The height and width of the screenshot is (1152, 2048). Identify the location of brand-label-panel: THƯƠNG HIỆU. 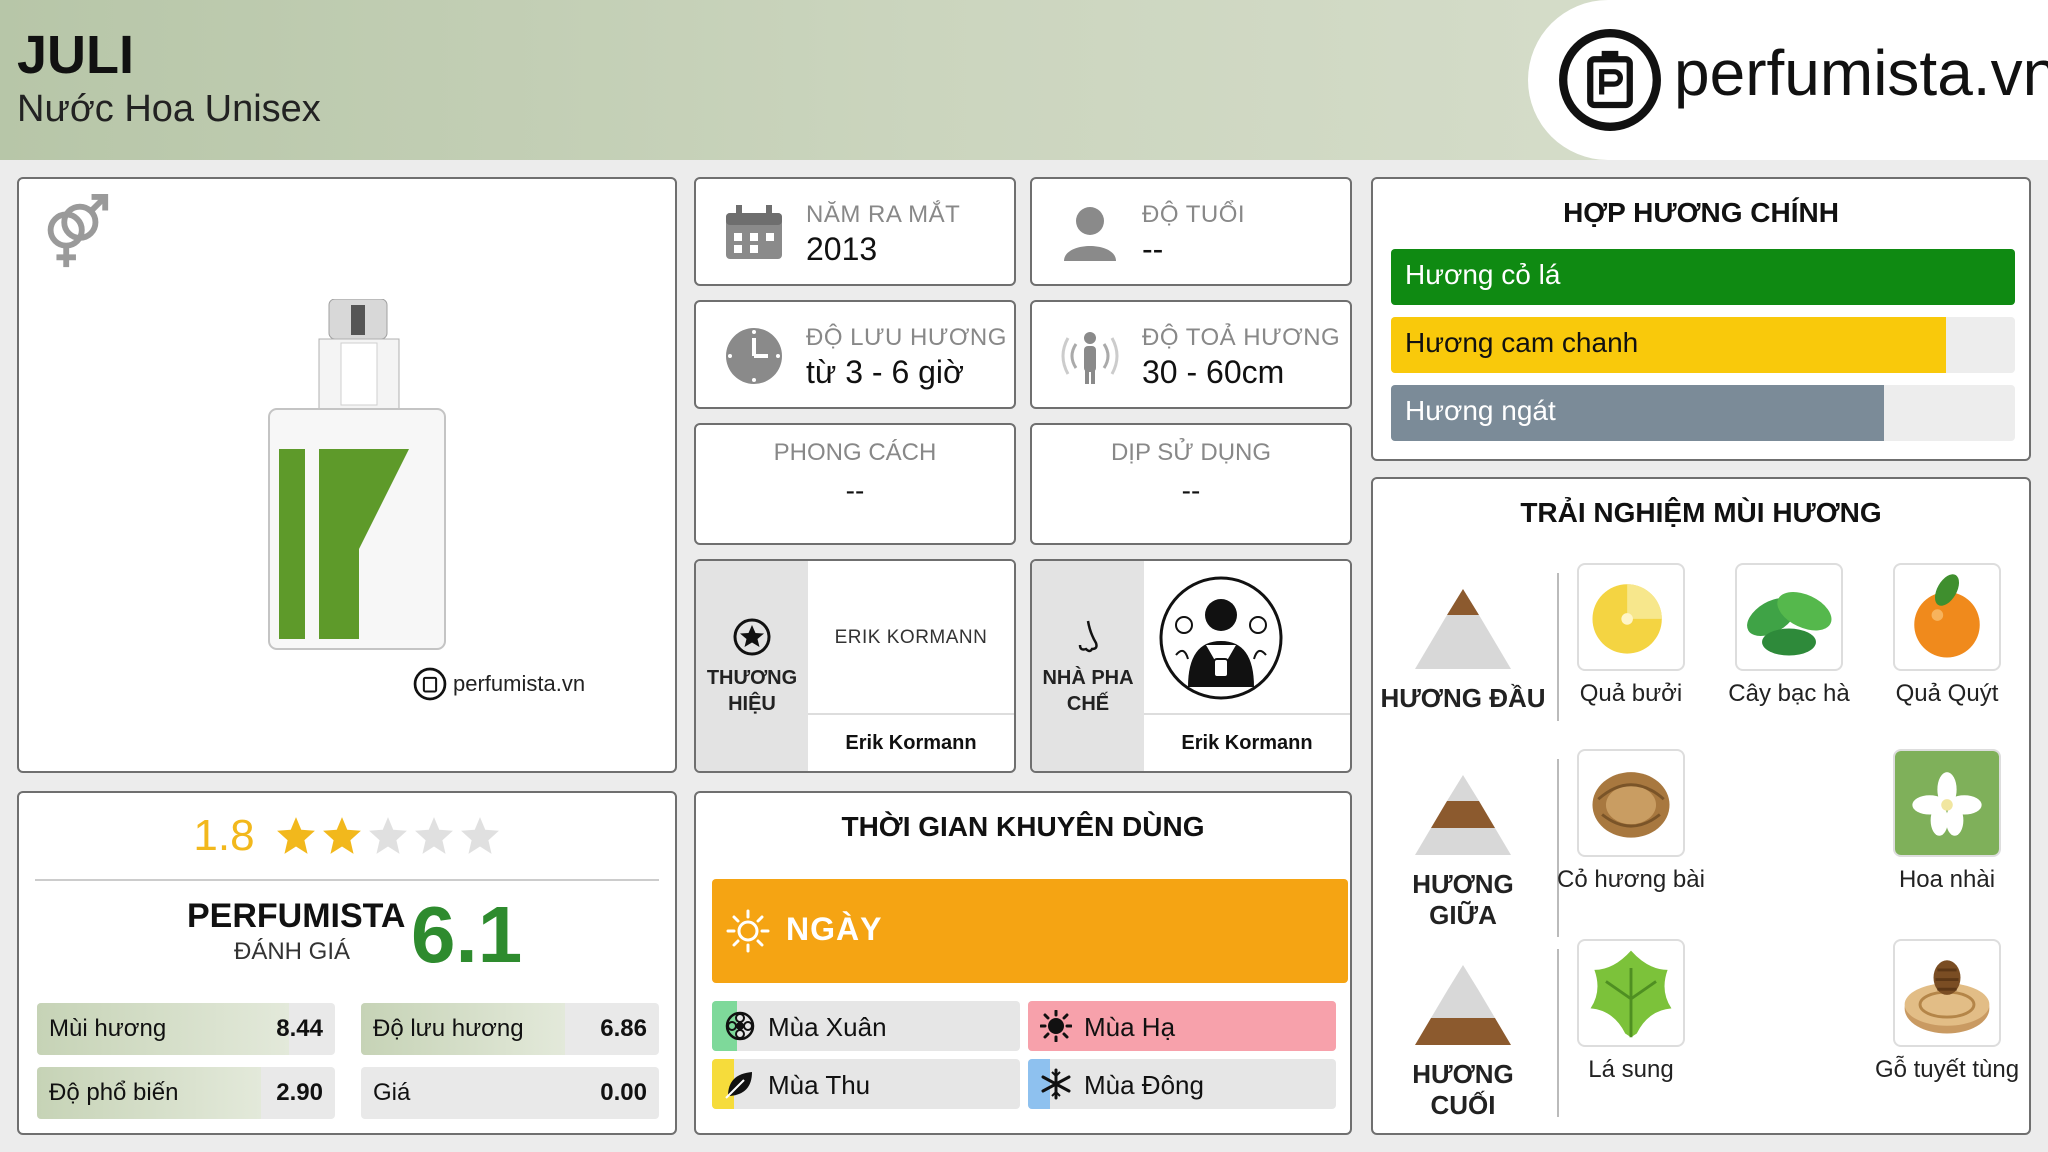
(752, 666).